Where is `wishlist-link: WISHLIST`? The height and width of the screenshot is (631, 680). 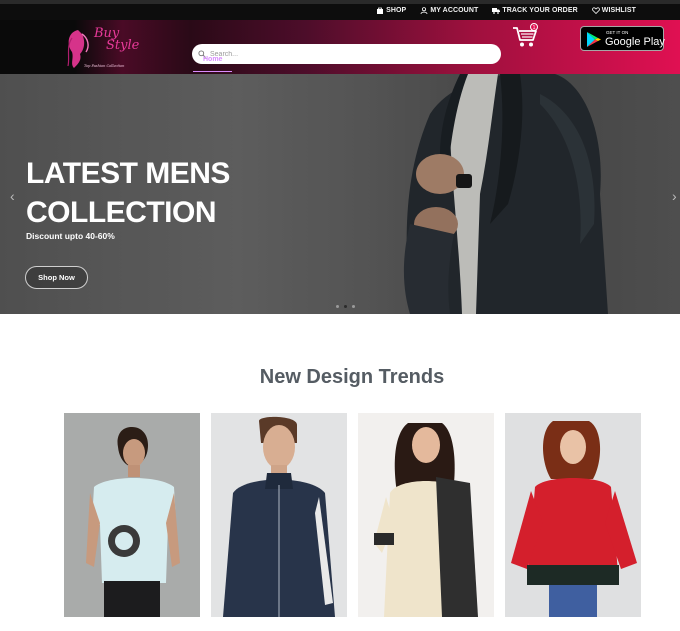 wishlist-link: WISHLIST is located at coordinates (613, 10).